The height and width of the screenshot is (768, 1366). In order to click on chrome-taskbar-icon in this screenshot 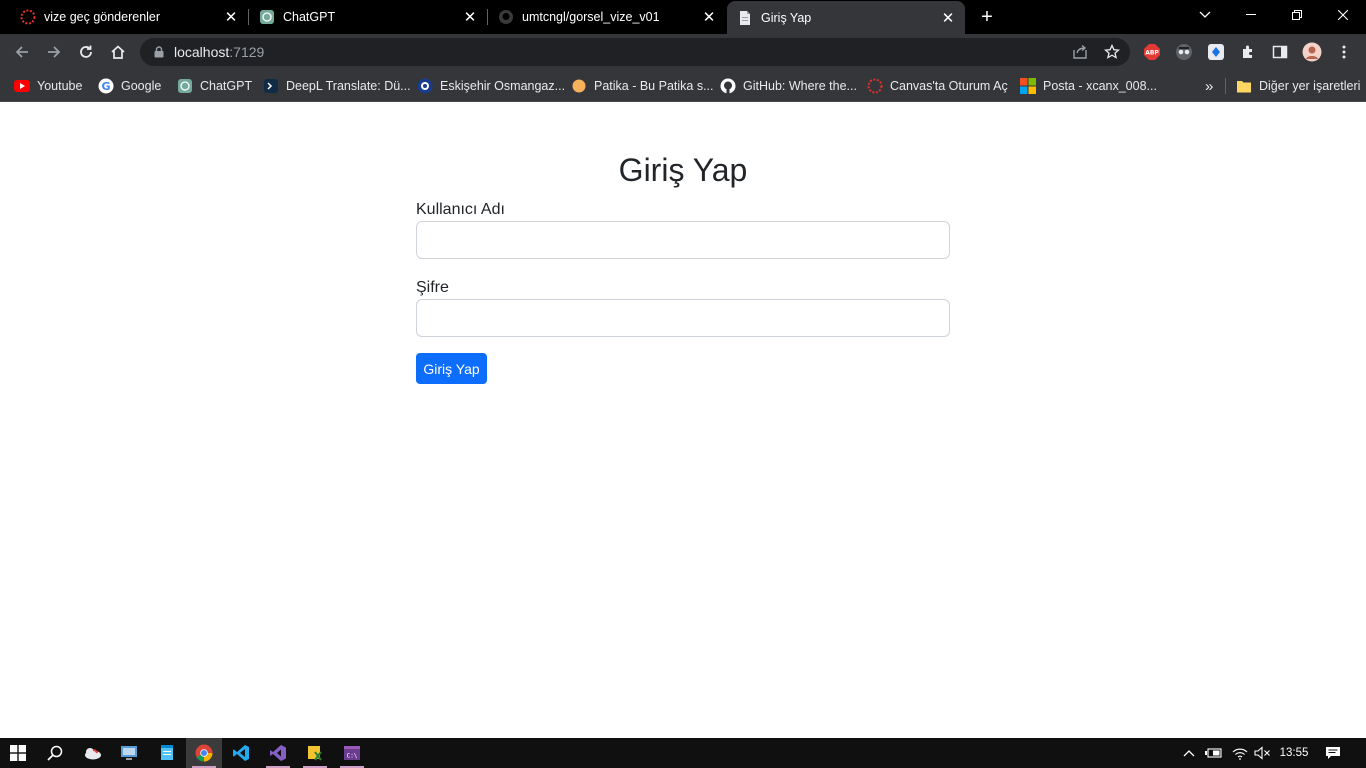, I will do `click(204, 753)`.